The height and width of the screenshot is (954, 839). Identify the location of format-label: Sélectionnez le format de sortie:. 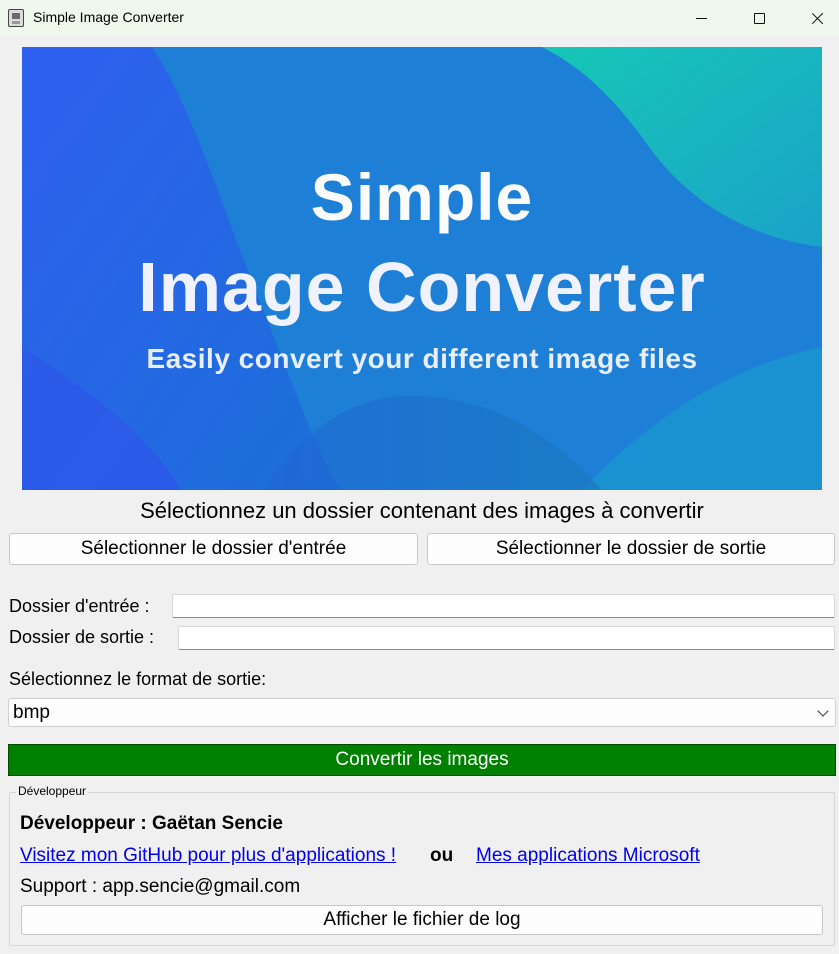
(138, 679).